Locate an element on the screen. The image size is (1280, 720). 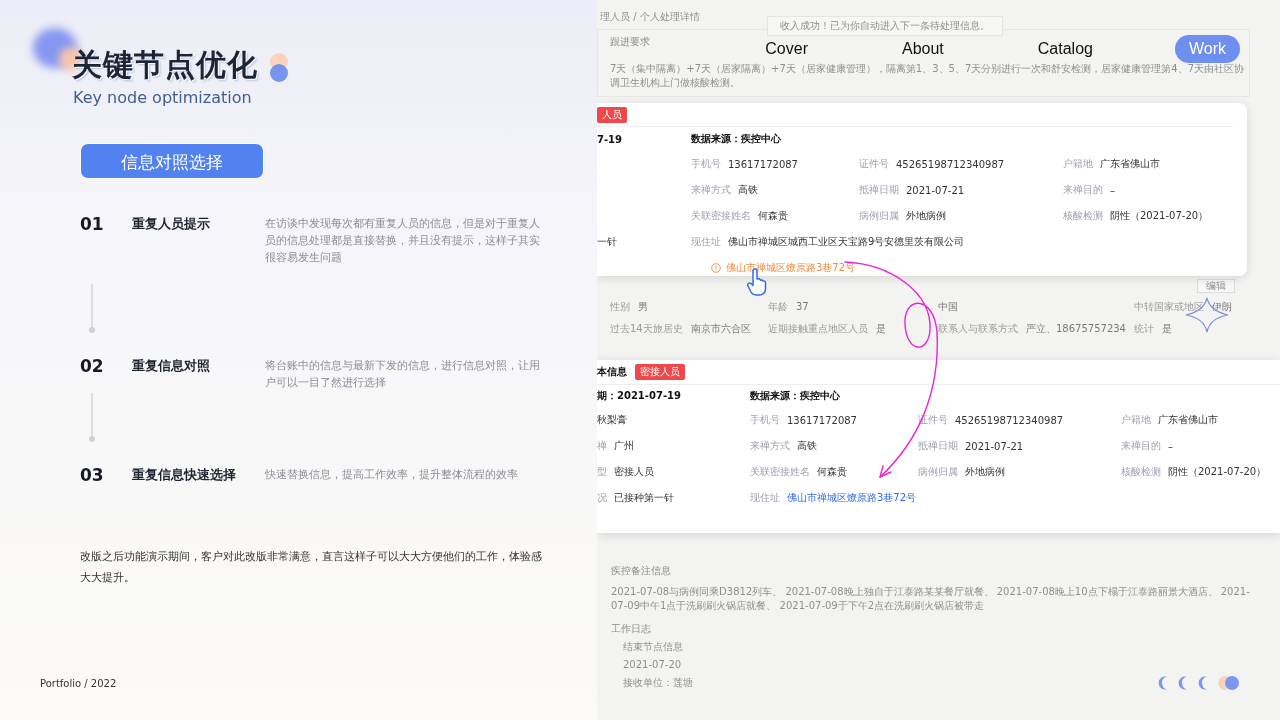
step-title: 重复信息对照 is located at coordinates (171, 366).